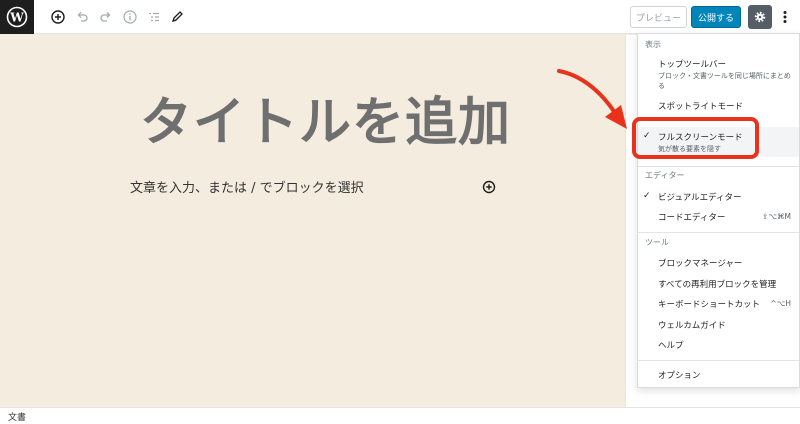 The image size is (800, 424). I want to click on info-icon, so click(130, 17).